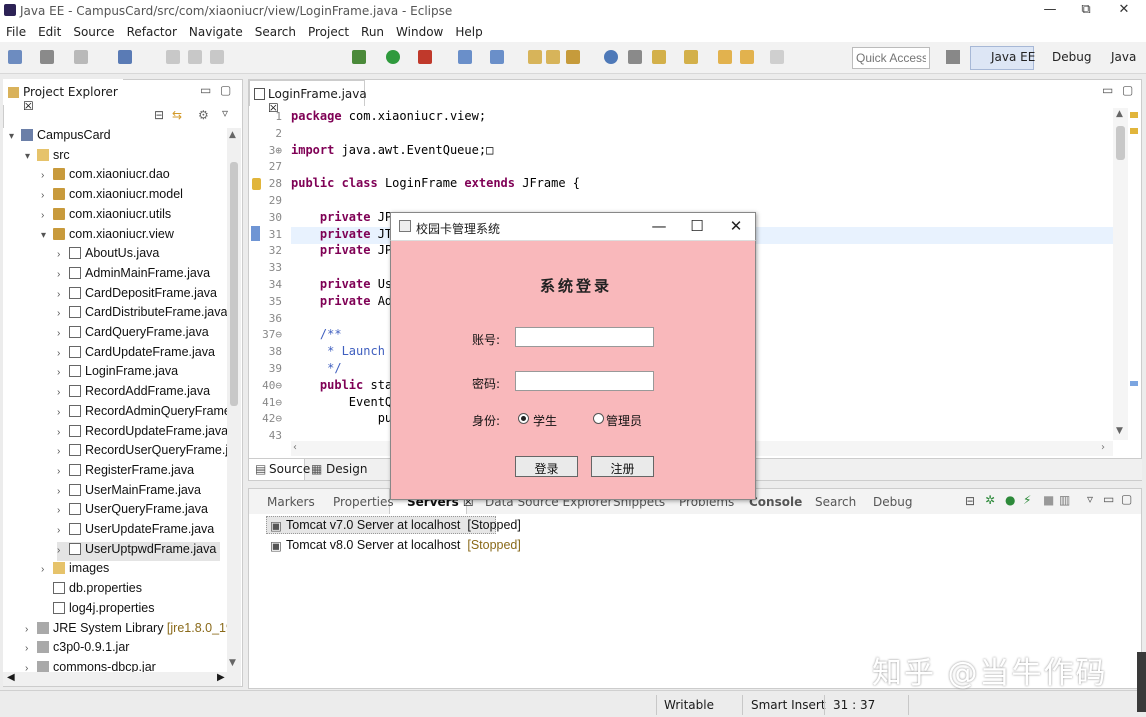  Describe the element at coordinates (747, 57) in the screenshot. I see `forward-icon` at that location.